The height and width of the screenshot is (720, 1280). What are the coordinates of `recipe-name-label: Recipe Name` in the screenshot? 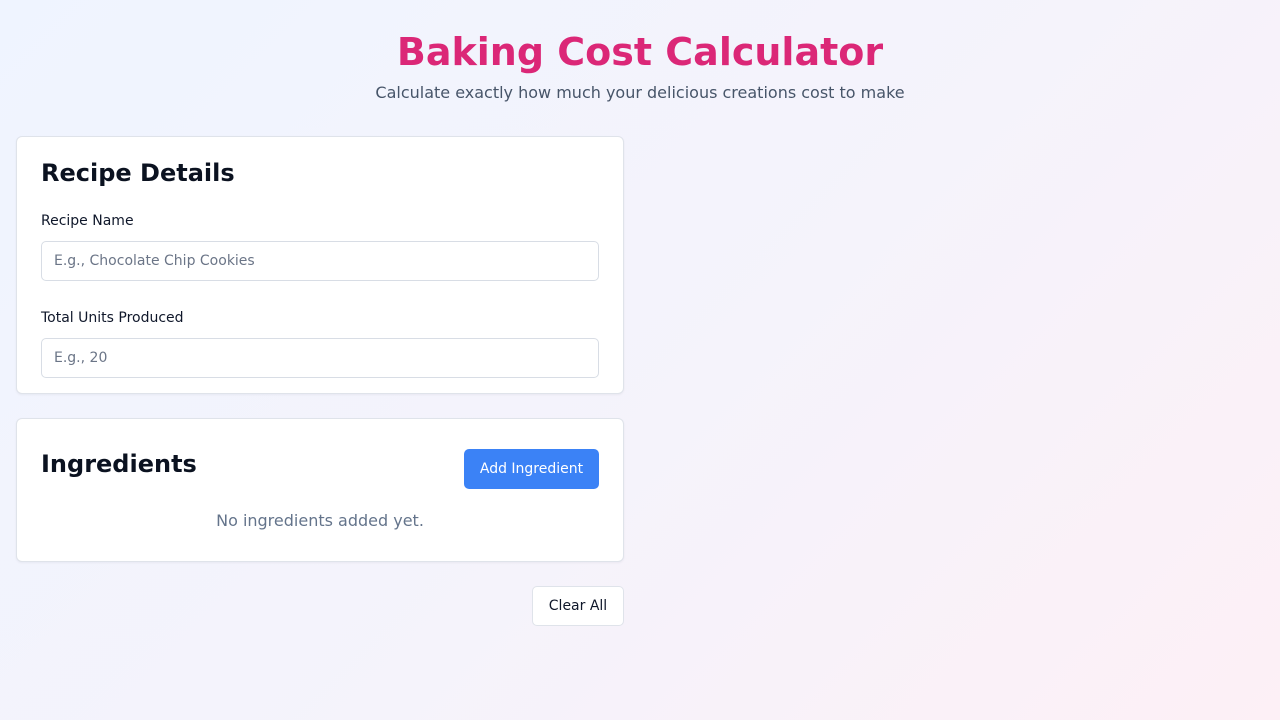 It's located at (87, 221).